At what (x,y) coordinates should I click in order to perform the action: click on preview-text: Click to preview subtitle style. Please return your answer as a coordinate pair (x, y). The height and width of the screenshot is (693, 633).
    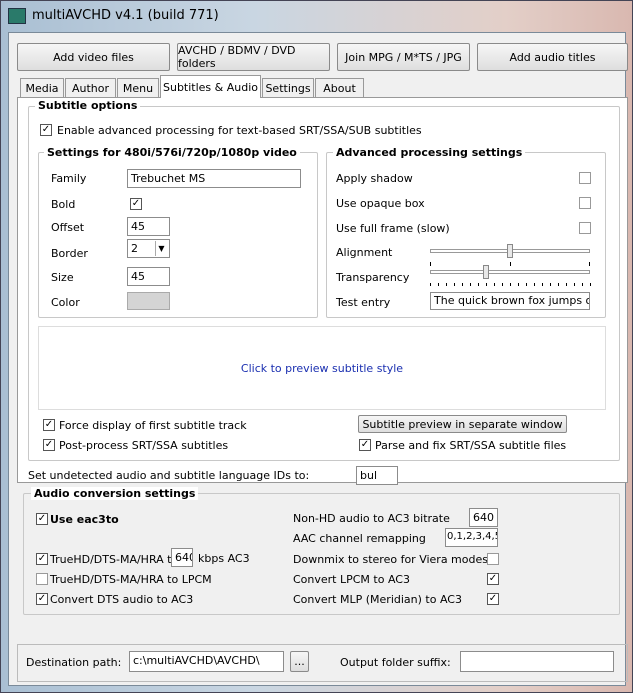
    Looking at the image, I should click on (322, 368).